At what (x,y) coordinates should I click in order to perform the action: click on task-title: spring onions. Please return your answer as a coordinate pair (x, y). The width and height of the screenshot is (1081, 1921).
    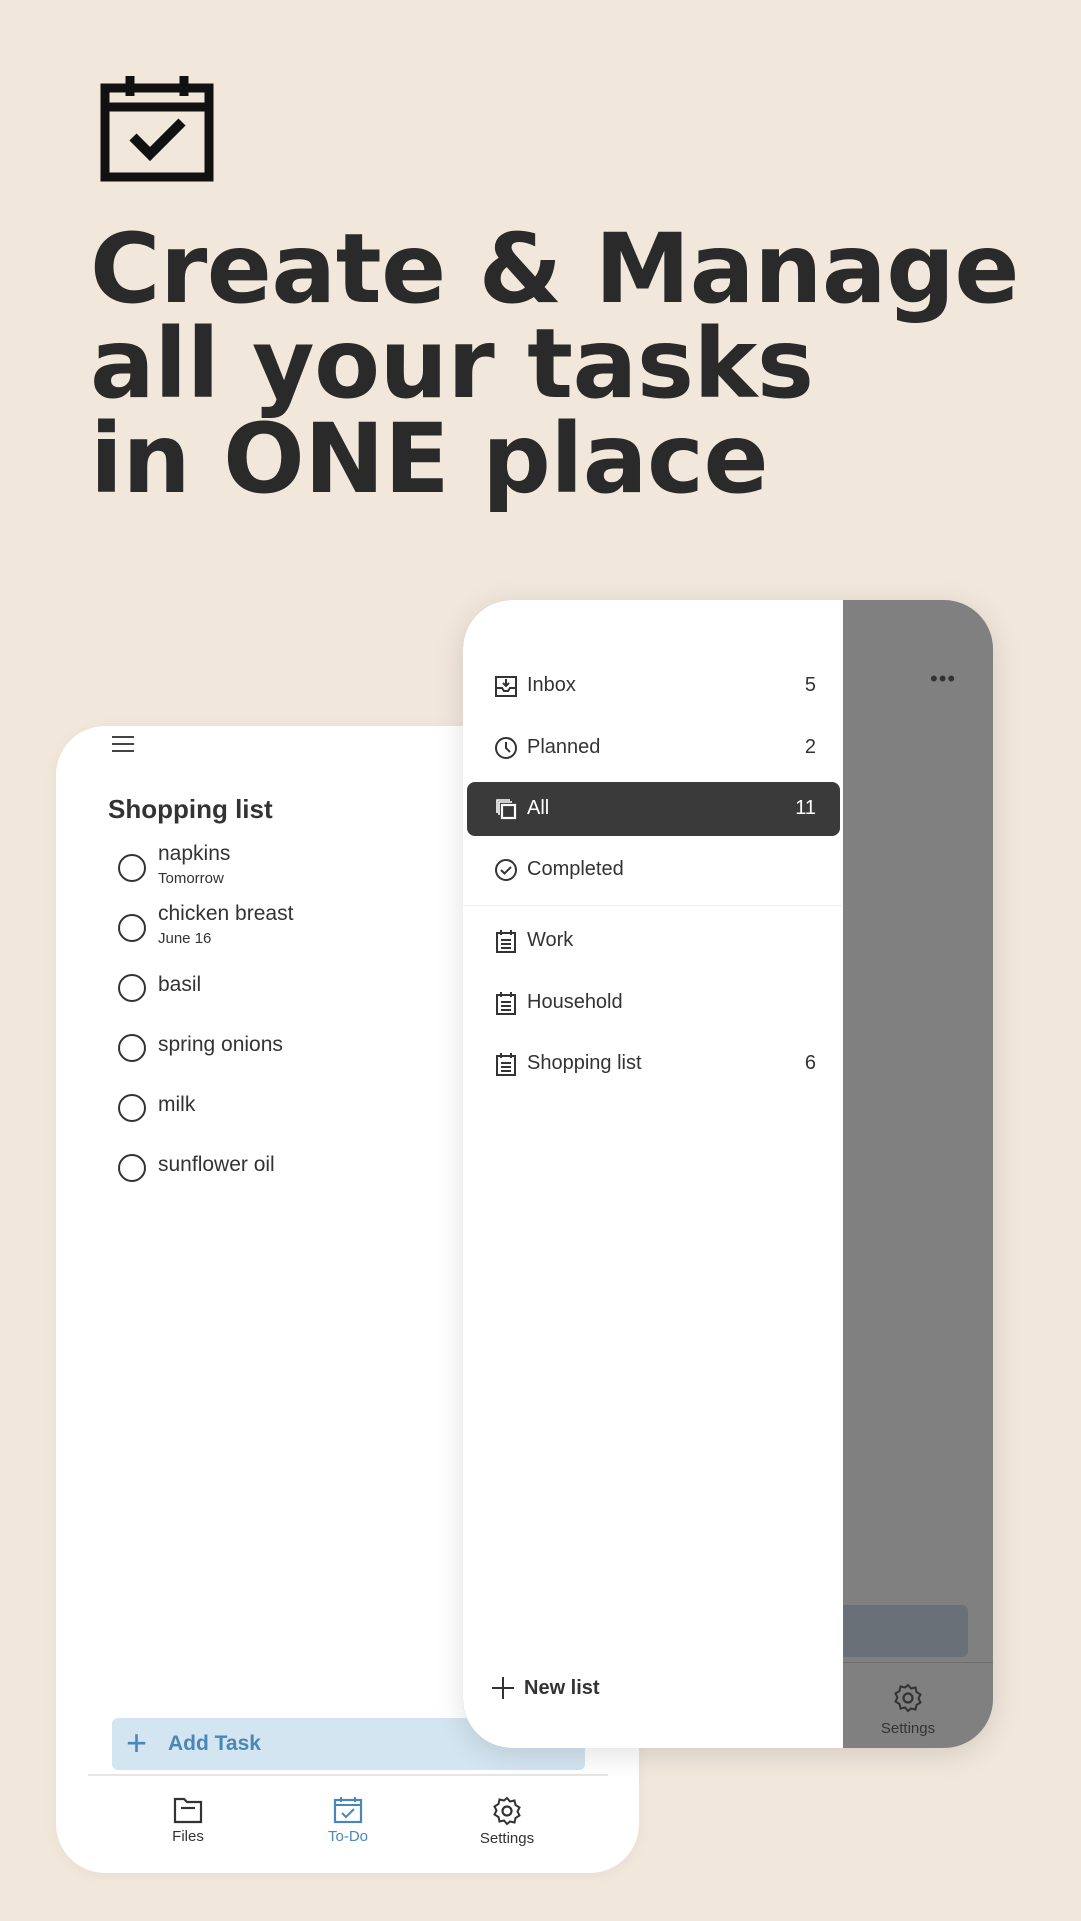
    Looking at the image, I should click on (220, 1044).